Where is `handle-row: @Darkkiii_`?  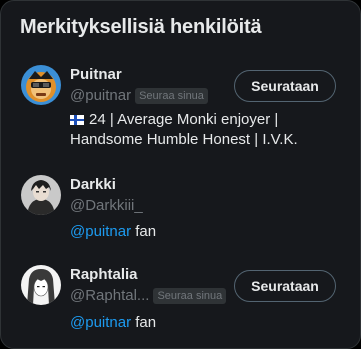
handle-row: @Darkkiii_ is located at coordinates (106, 205).